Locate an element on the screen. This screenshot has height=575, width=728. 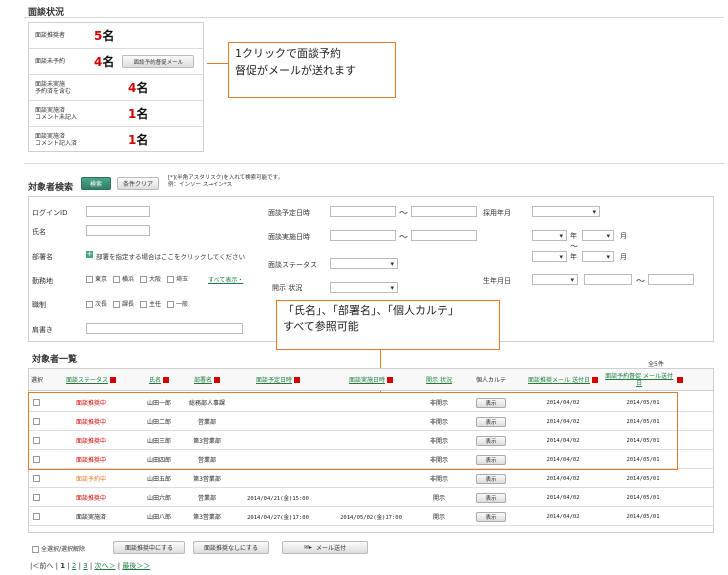
list-title: 対象者一覧 is located at coordinates (55, 360).